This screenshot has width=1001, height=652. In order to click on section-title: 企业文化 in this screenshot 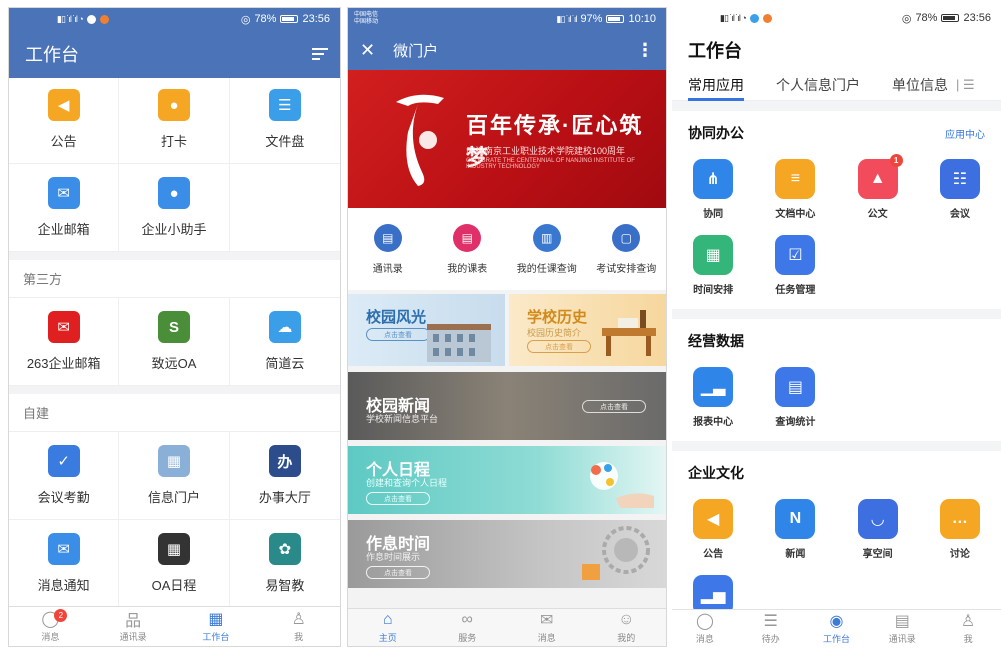, I will do `click(716, 473)`.